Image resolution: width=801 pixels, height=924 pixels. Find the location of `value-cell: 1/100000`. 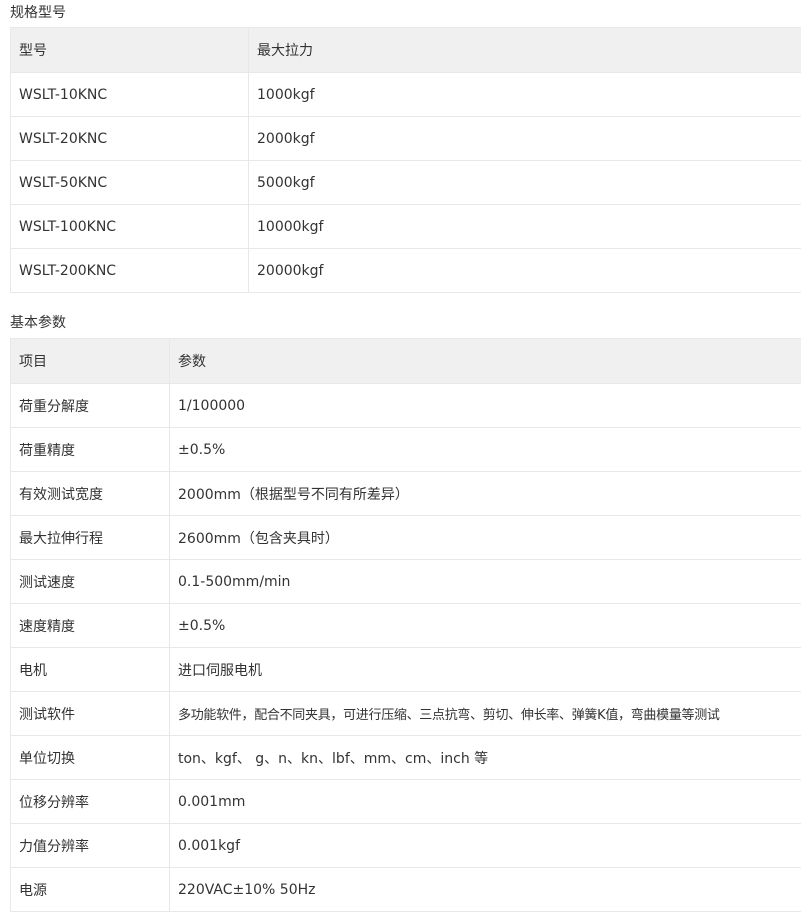

value-cell: 1/100000 is located at coordinates (485, 405).